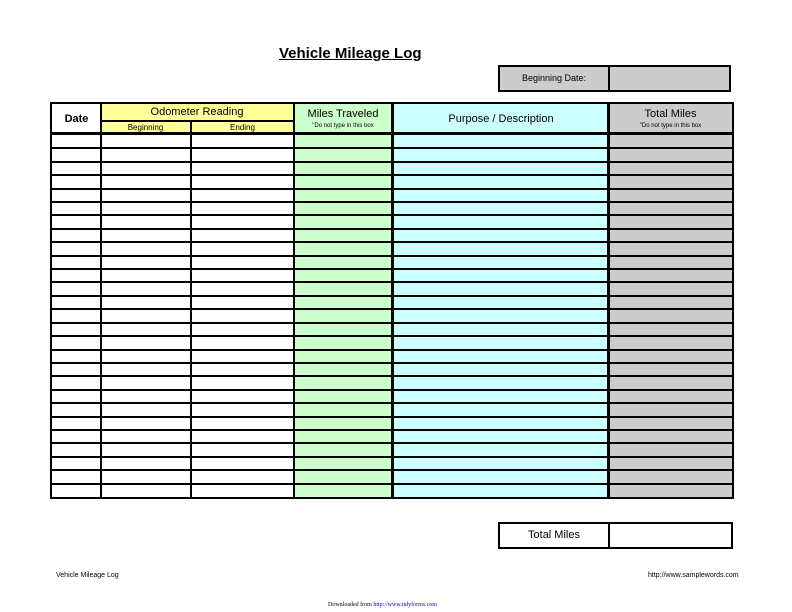  I want to click on footer-download-note: Downloaded from http://www.tidyforms.com, so click(382, 605).